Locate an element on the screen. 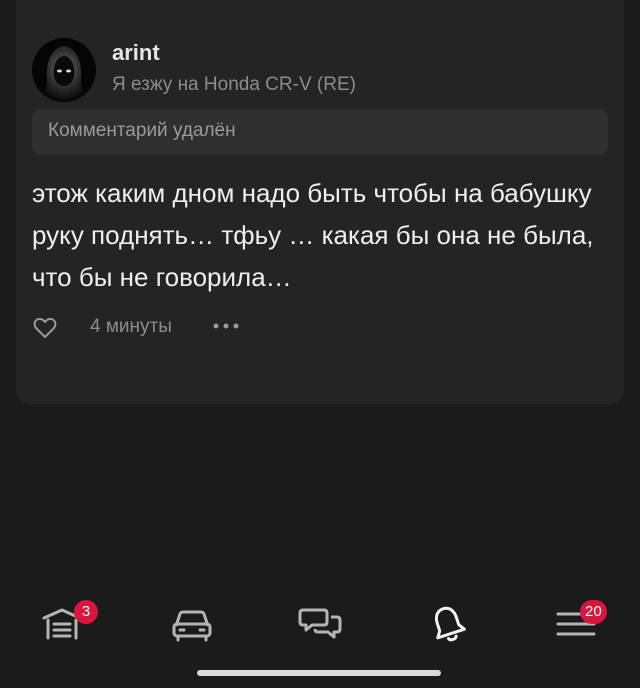 The image size is (640, 688). car-icon is located at coordinates (192, 626).